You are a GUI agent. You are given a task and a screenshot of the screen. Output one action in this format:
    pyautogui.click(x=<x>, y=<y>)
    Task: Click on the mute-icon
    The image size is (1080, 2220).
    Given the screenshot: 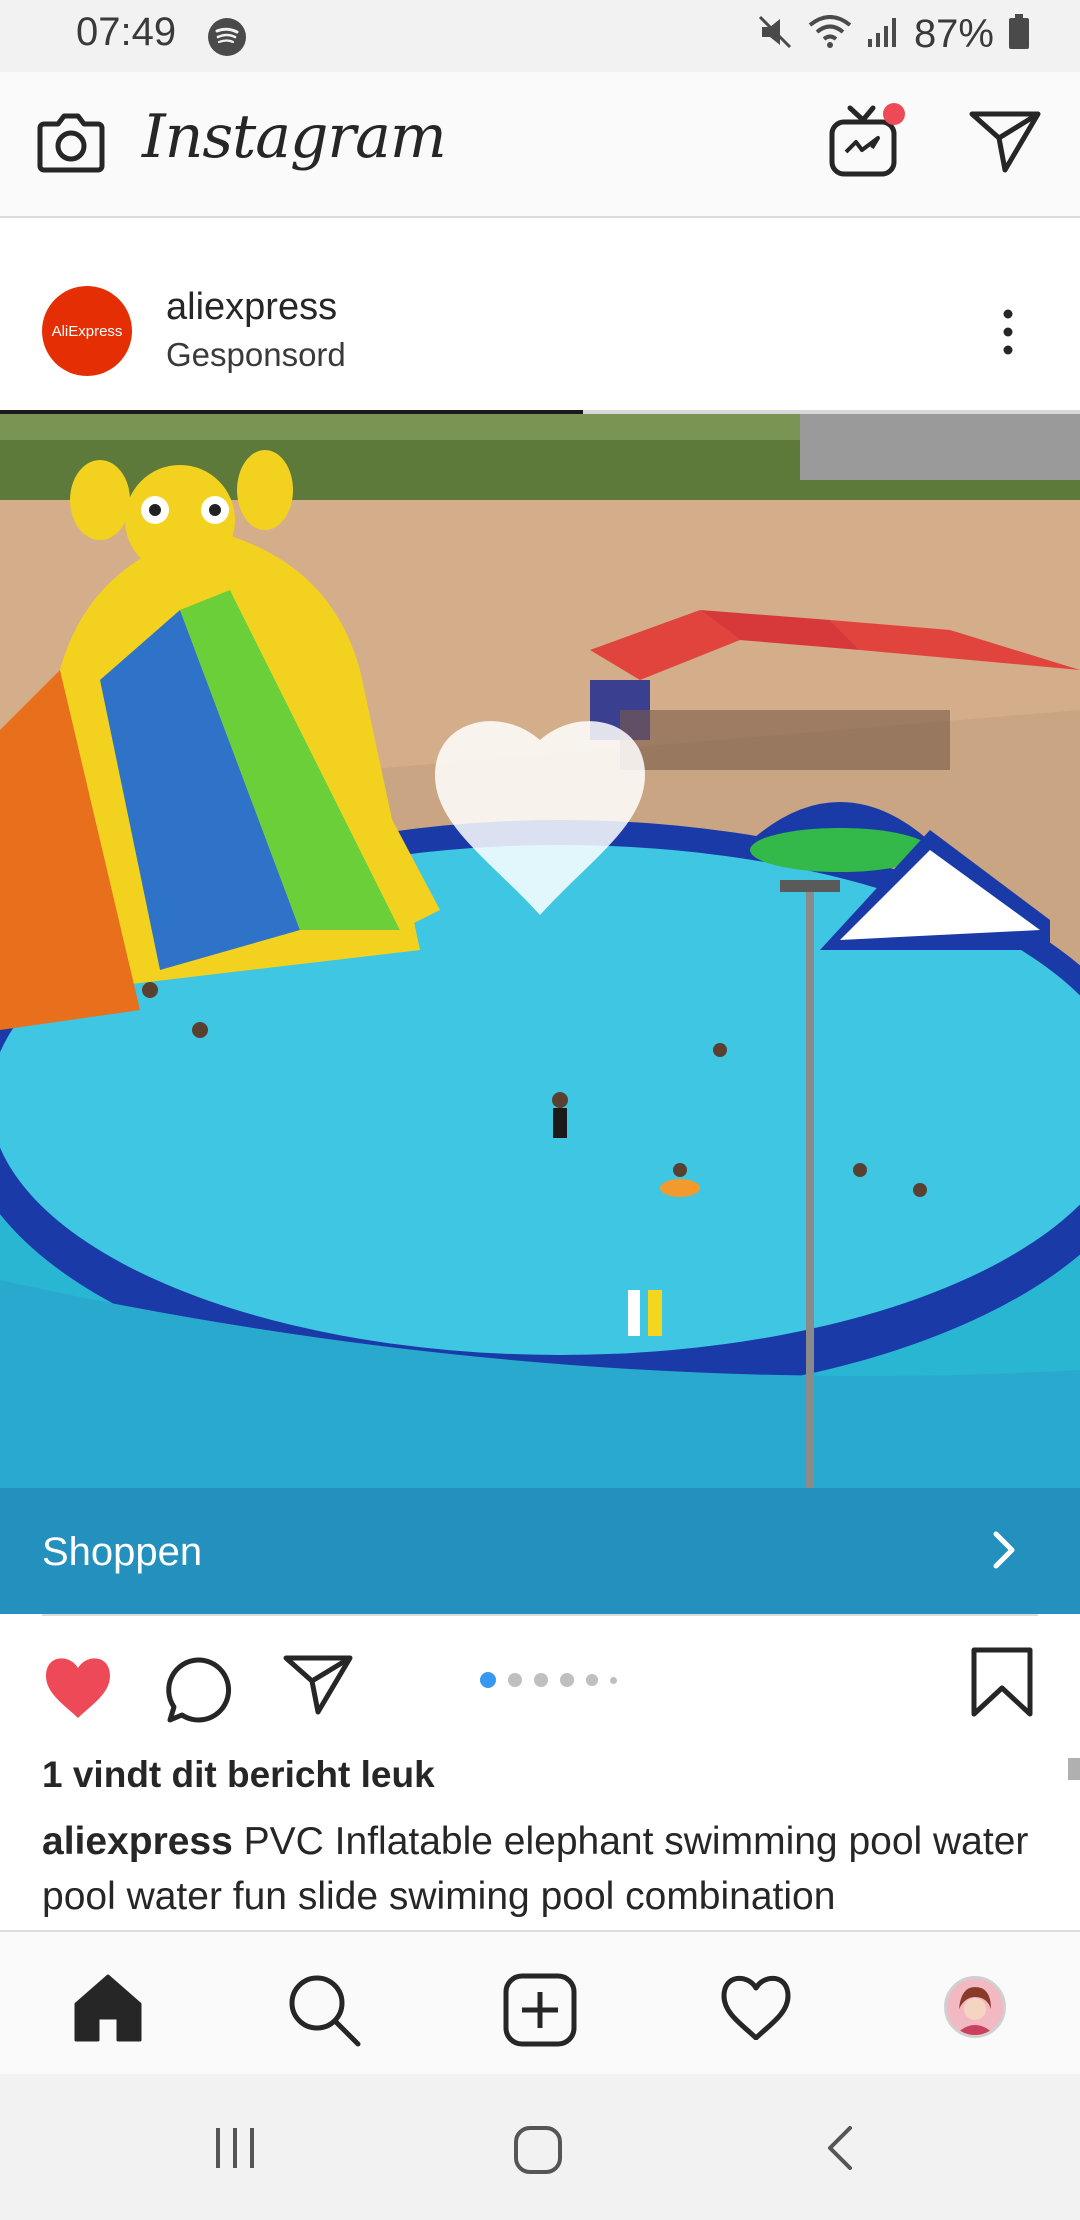 What is the action you would take?
    pyautogui.click(x=776, y=34)
    